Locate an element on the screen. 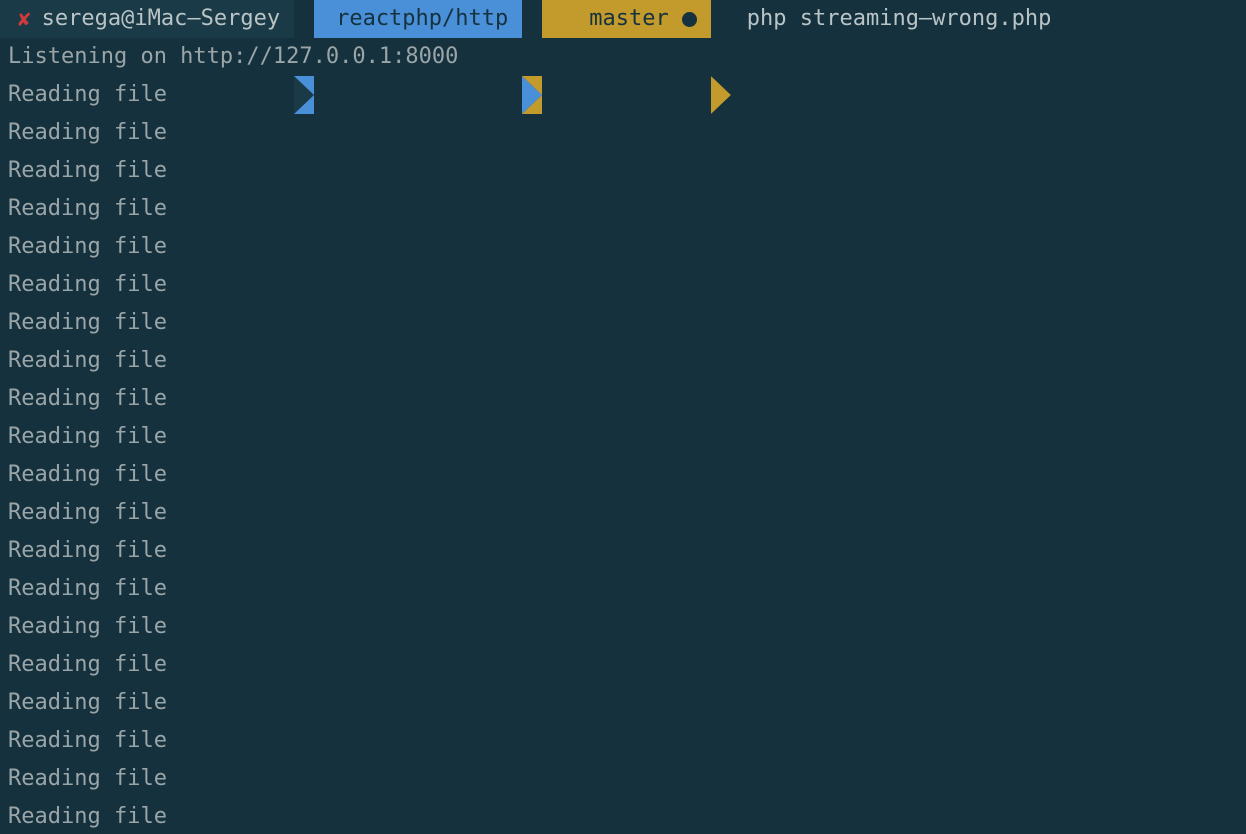 The image size is (1246, 834). git-dirty-indicator-icon is located at coordinates (689, 19).